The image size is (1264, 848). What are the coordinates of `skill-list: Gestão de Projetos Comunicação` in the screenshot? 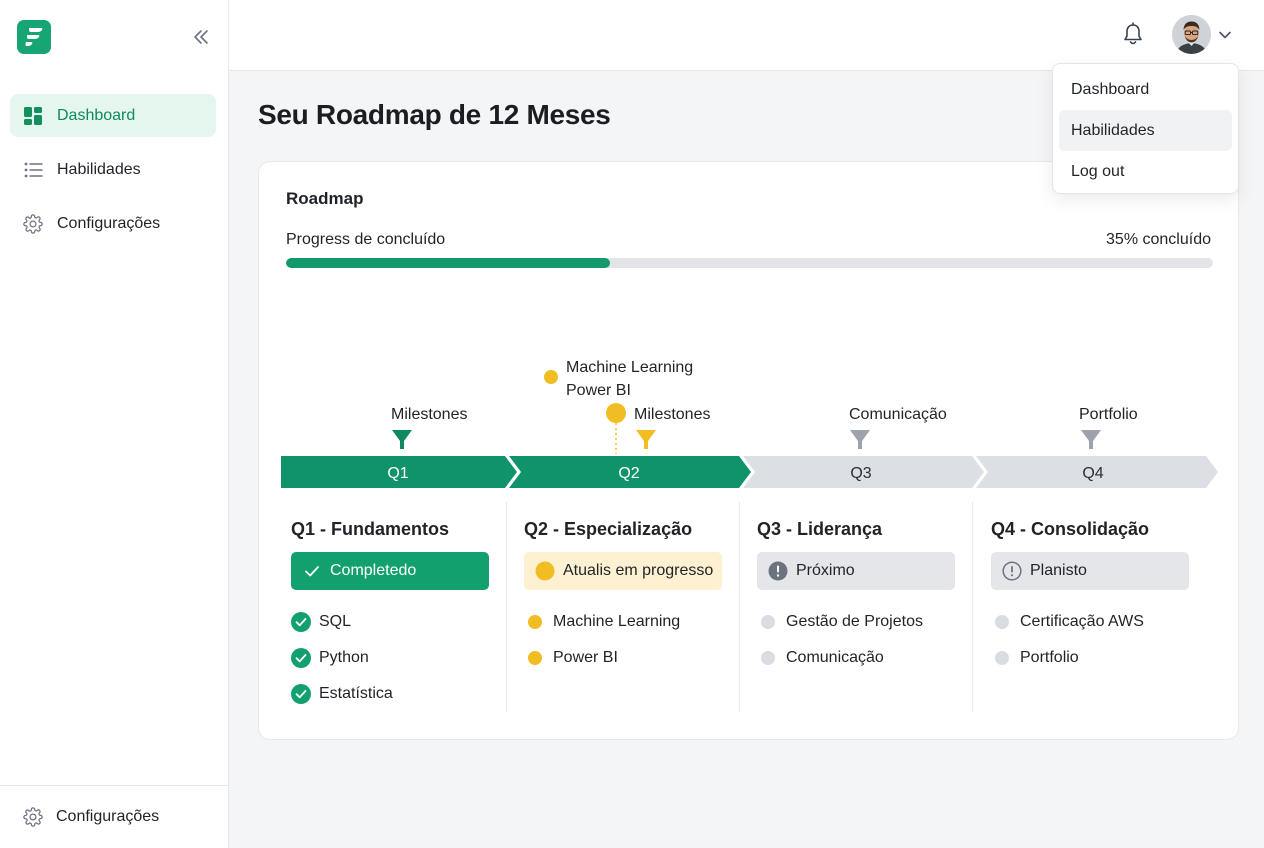 It's located at (871, 640).